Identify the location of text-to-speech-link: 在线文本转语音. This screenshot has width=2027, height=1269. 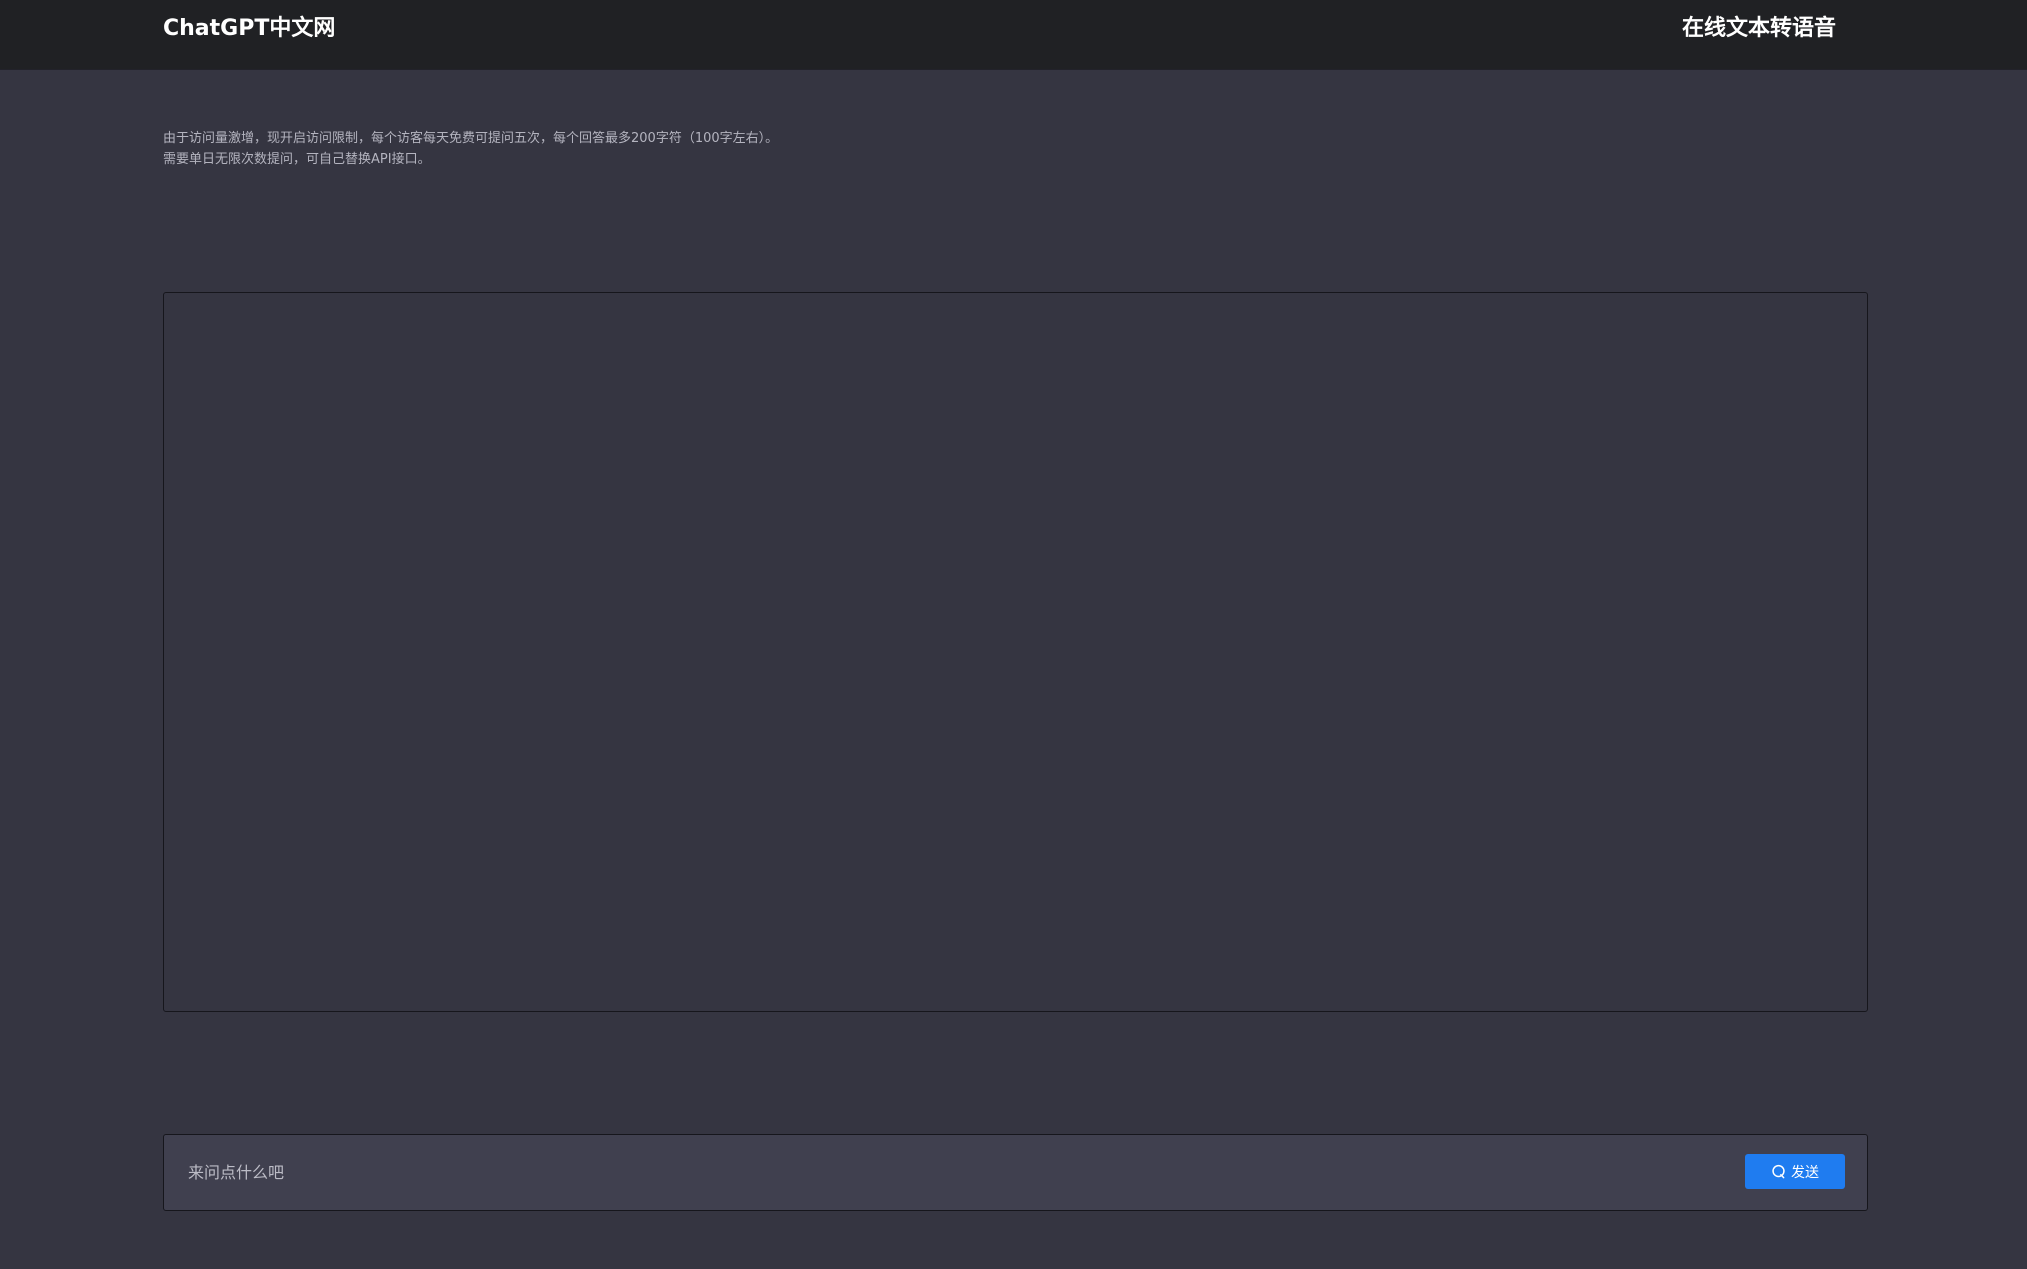
(1759, 29).